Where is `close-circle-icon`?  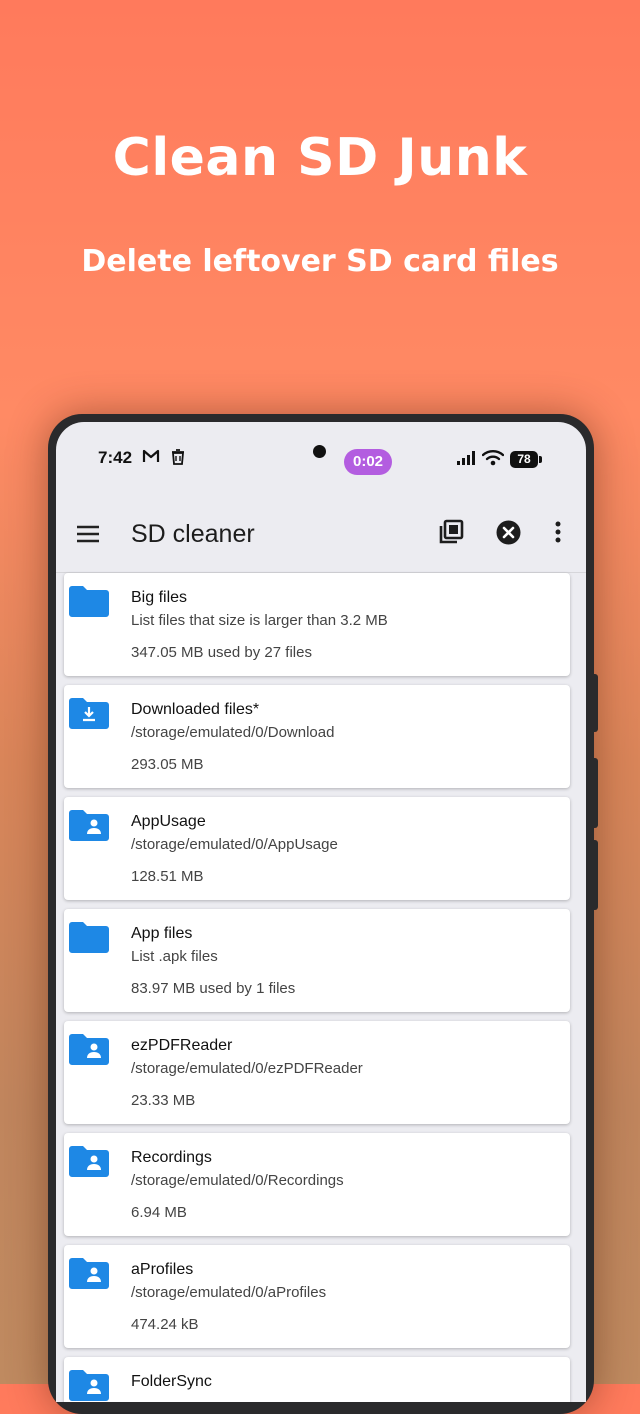 close-circle-icon is located at coordinates (508, 535).